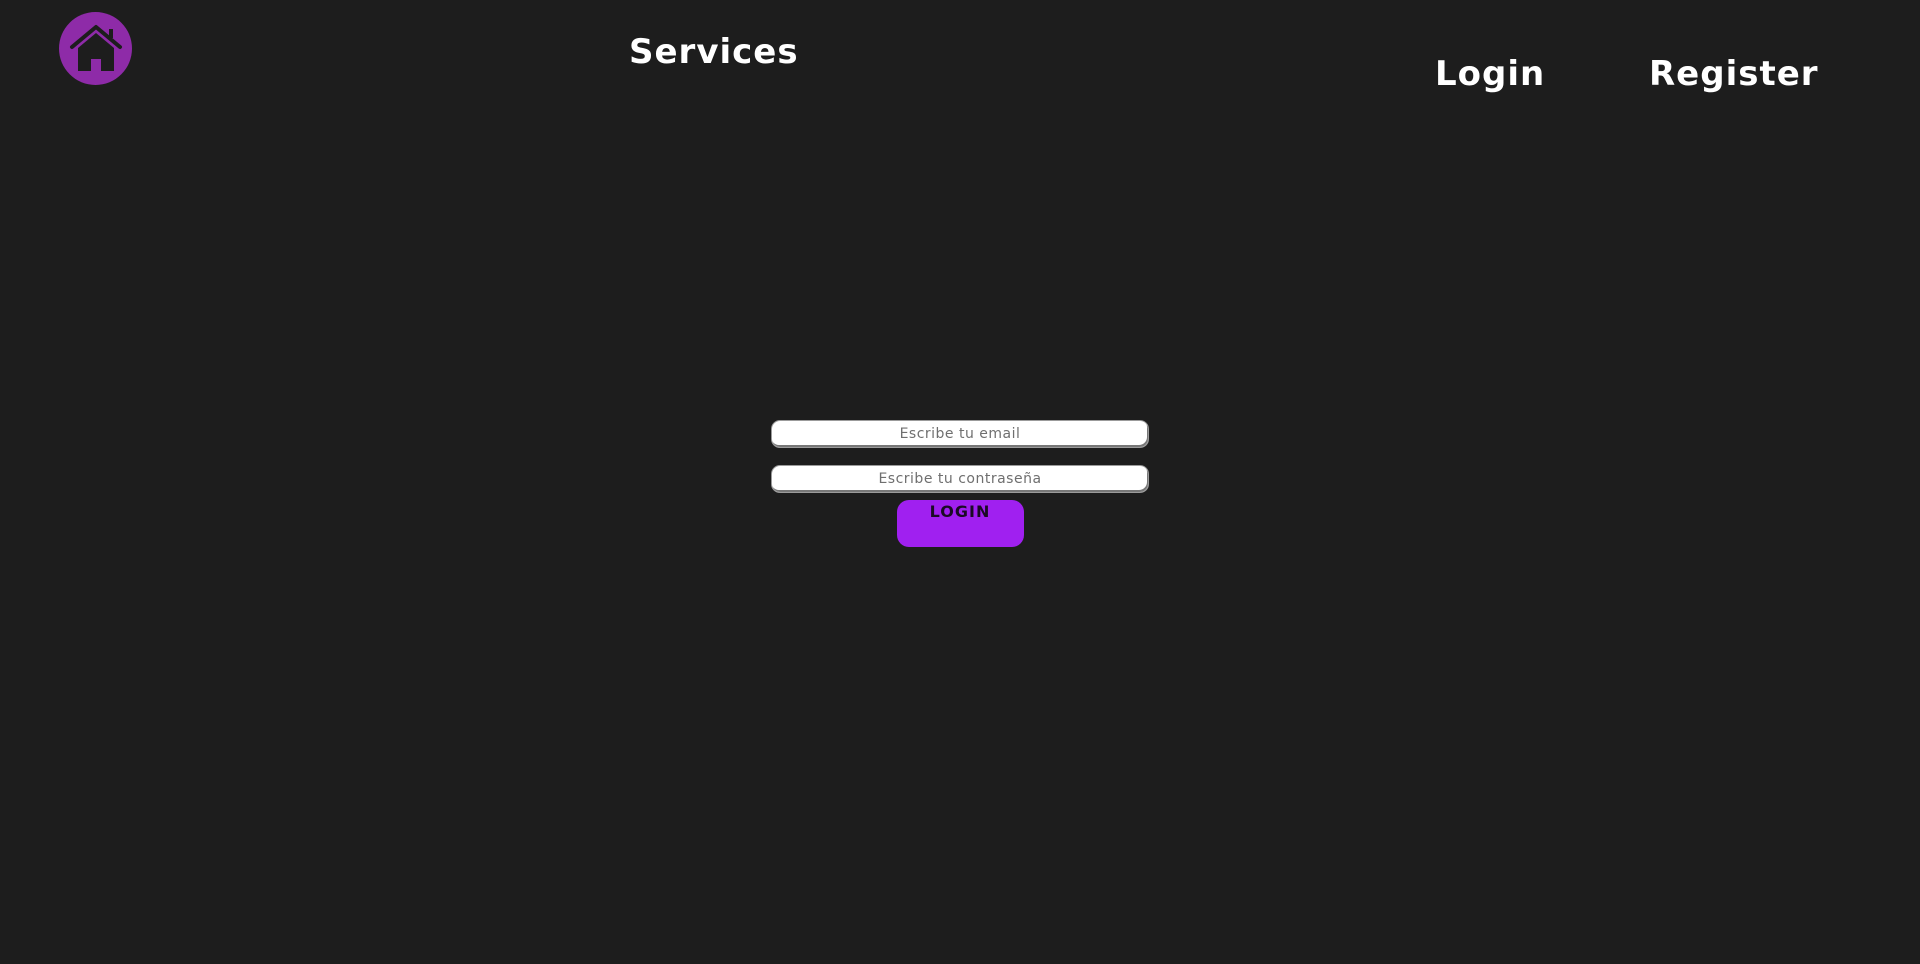 Image resolution: width=1920 pixels, height=964 pixels. What do you see at coordinates (1734, 74) in the screenshot?
I see `nav-register-link: Register` at bounding box center [1734, 74].